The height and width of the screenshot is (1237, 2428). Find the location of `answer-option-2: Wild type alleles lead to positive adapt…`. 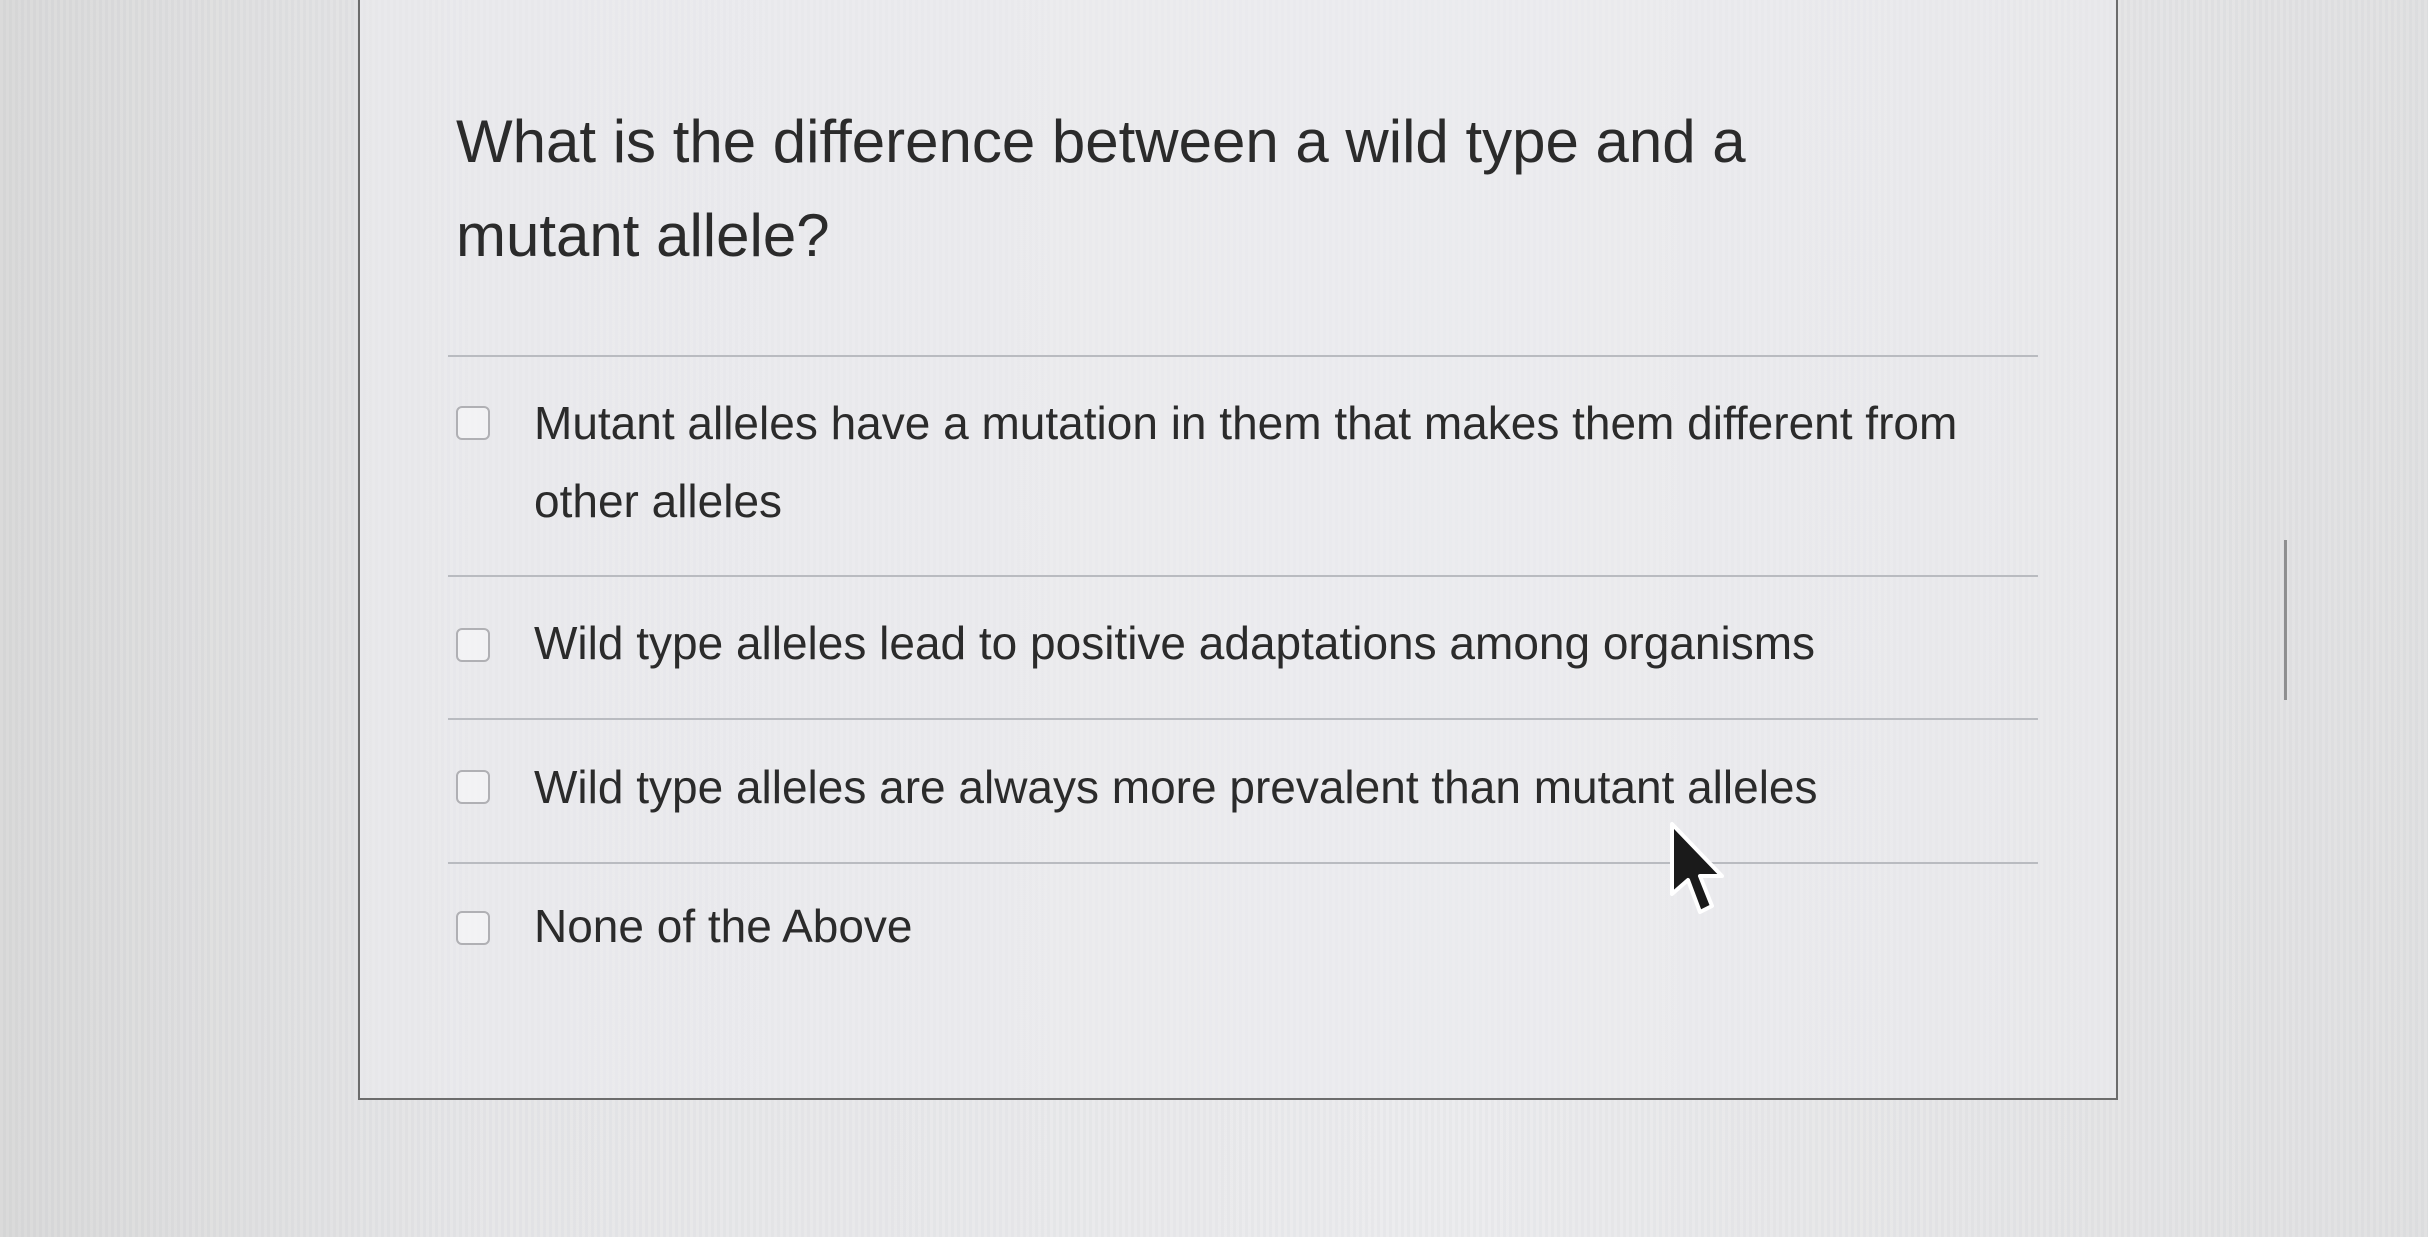

answer-option-2: Wild type alleles lead to positive adapt… is located at coordinates (1236, 644).